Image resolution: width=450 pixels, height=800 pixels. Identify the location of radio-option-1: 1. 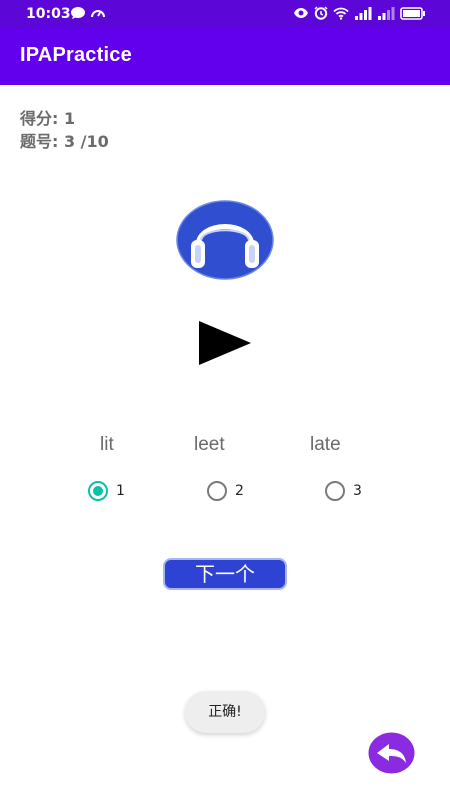
(106, 491).